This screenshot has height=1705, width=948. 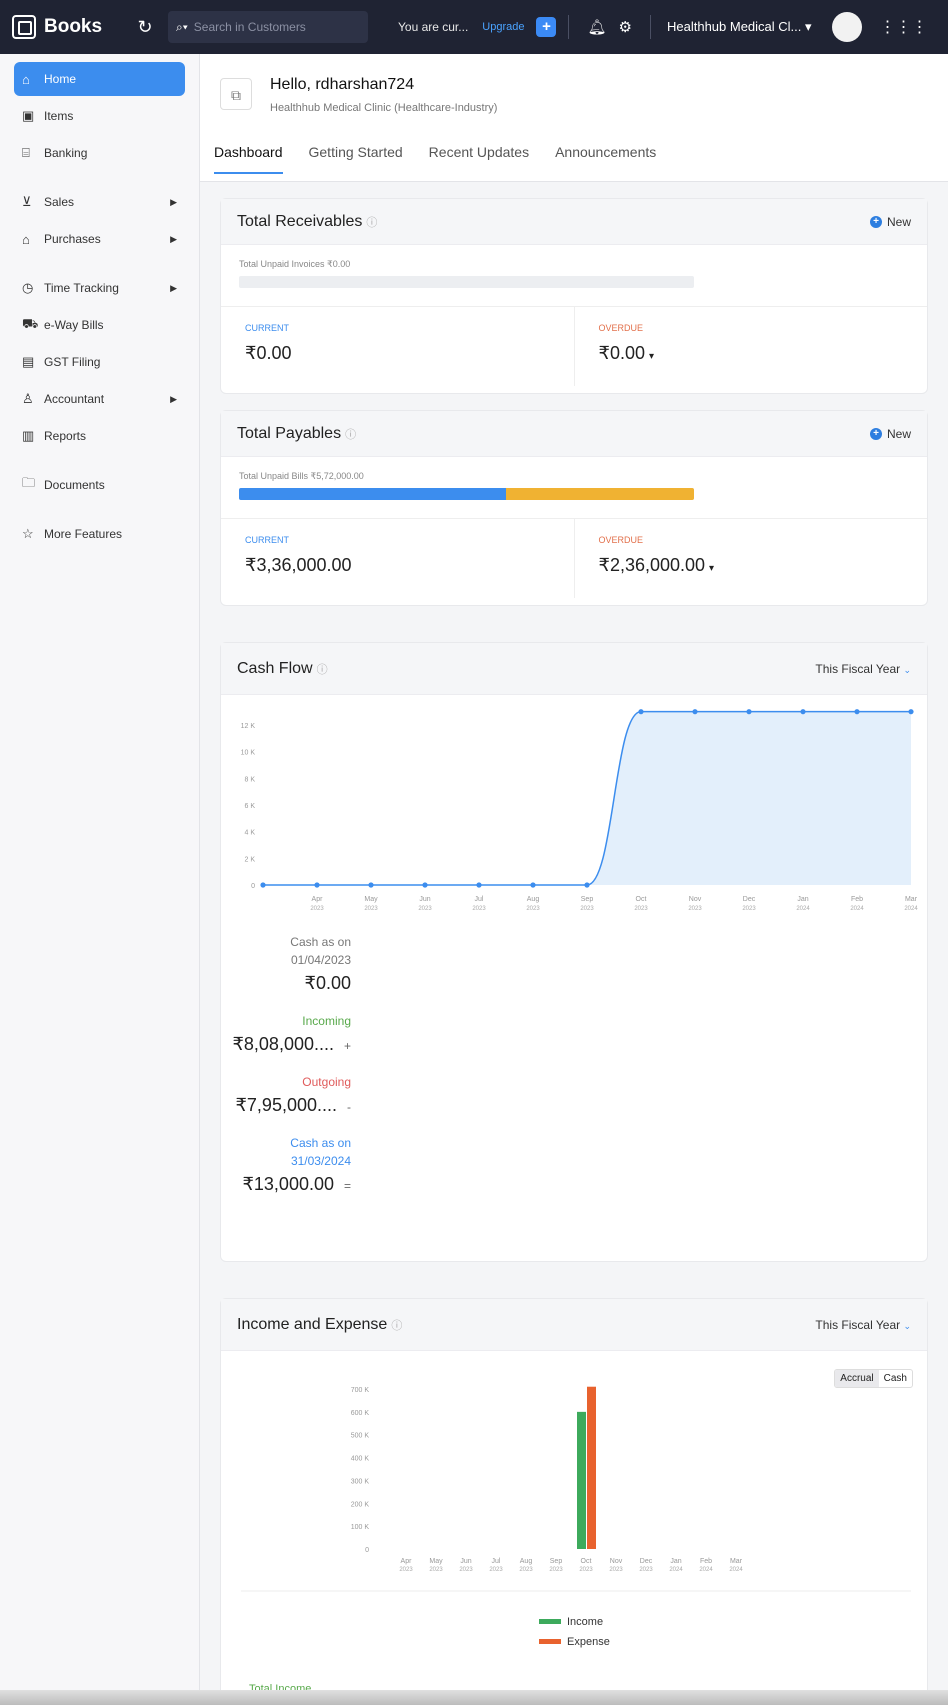 I want to click on upgrade-link: Upgrade, so click(x=503, y=27).